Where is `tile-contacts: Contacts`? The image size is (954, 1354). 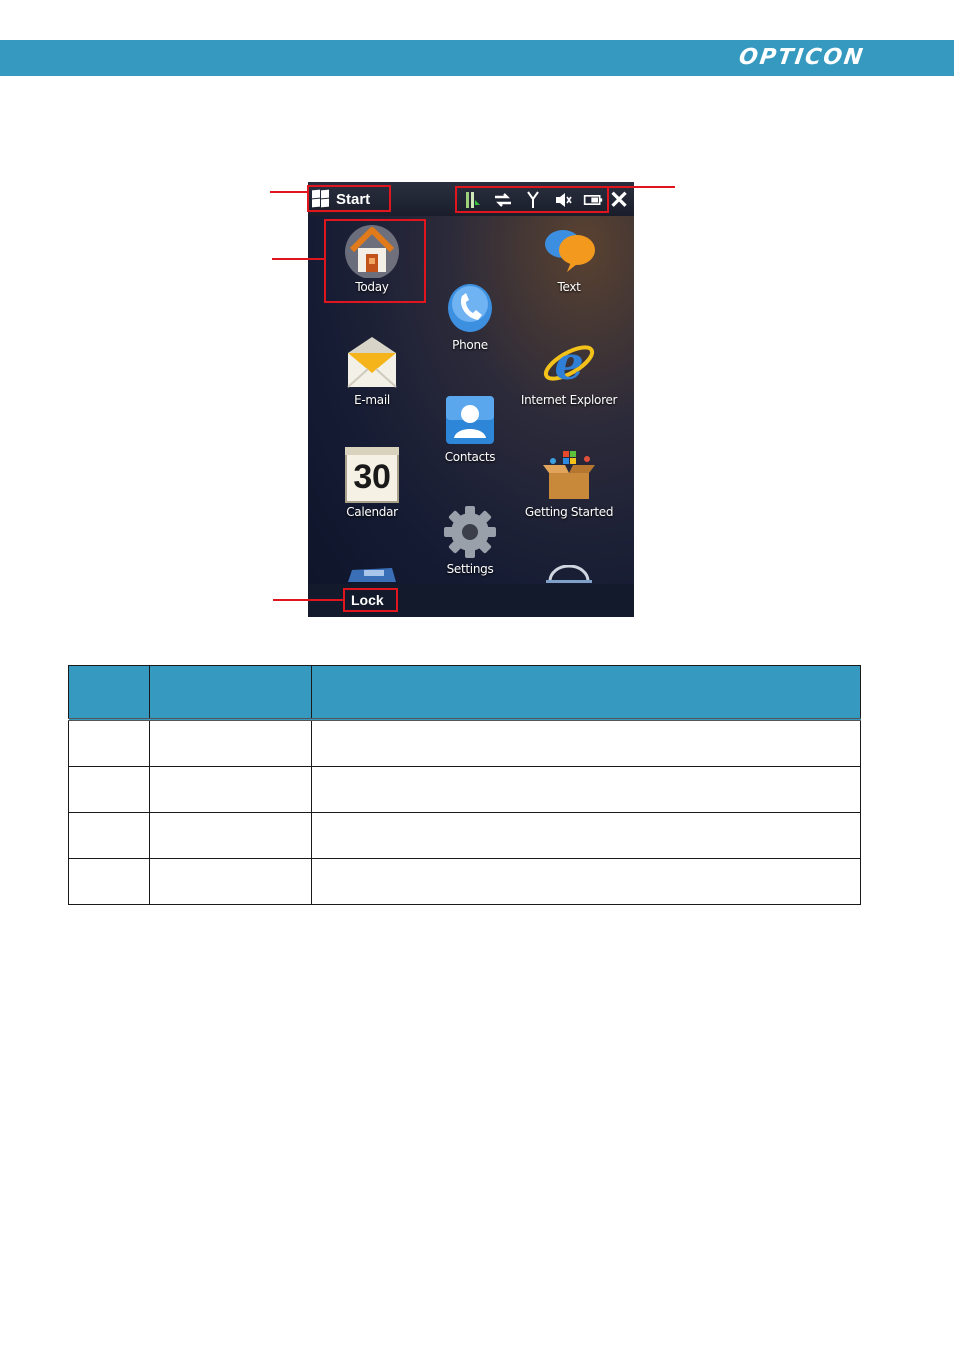
tile-contacts: Contacts is located at coordinates (470, 428).